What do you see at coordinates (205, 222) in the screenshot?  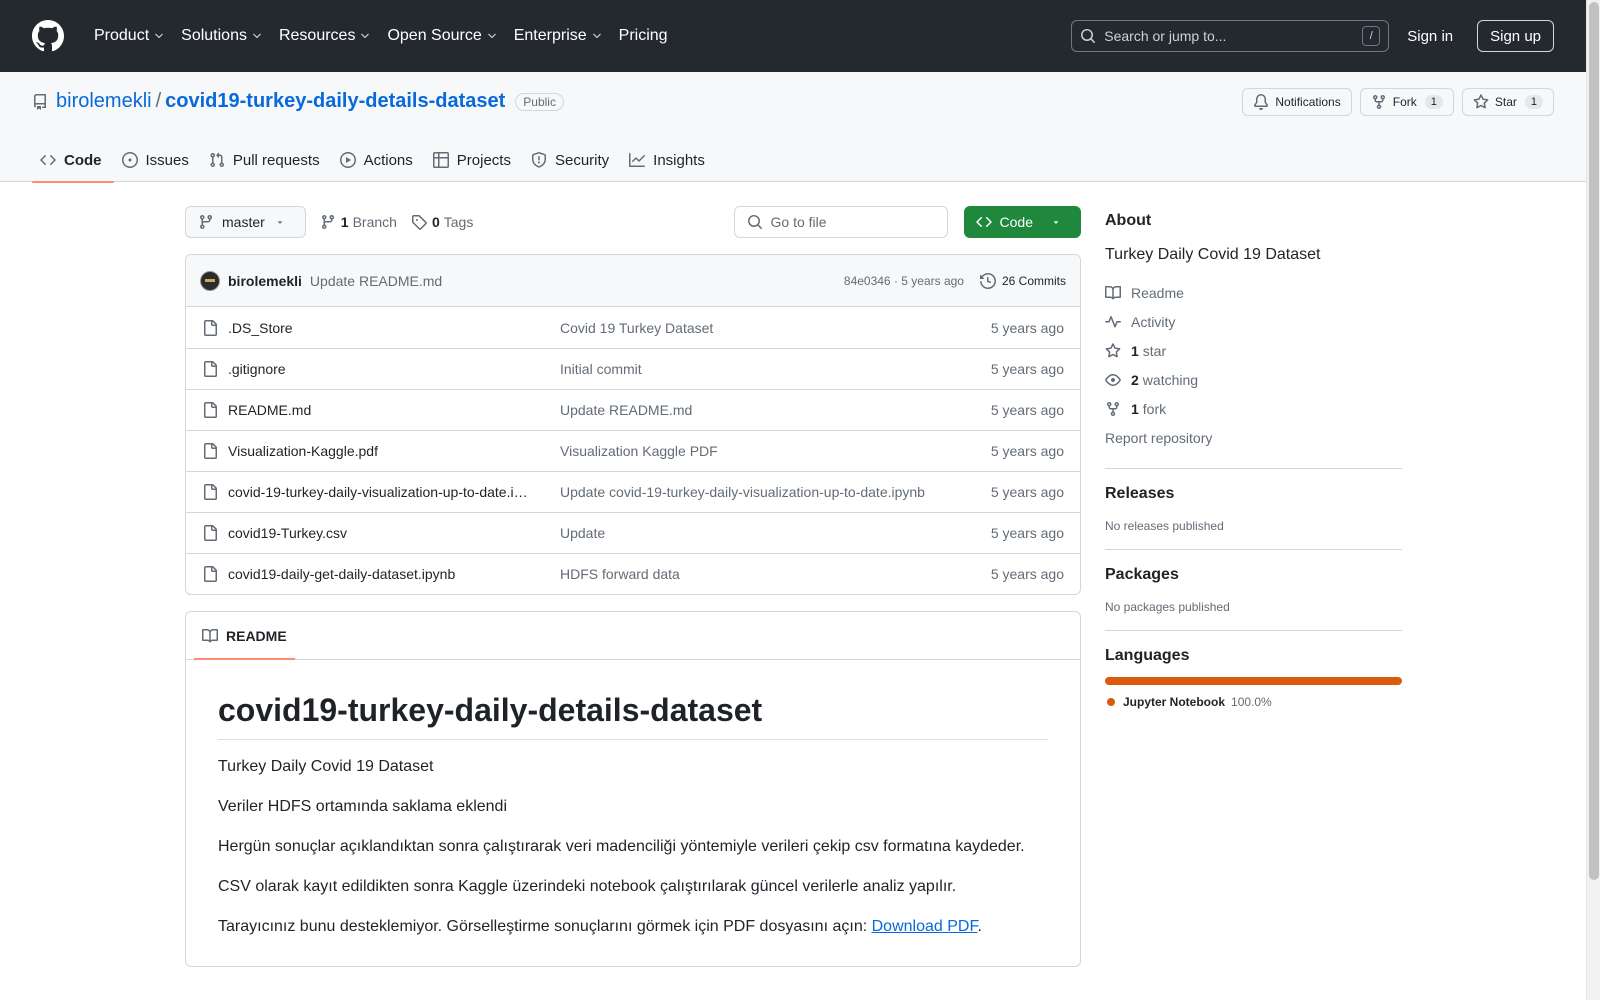 I see `branch-icon` at bounding box center [205, 222].